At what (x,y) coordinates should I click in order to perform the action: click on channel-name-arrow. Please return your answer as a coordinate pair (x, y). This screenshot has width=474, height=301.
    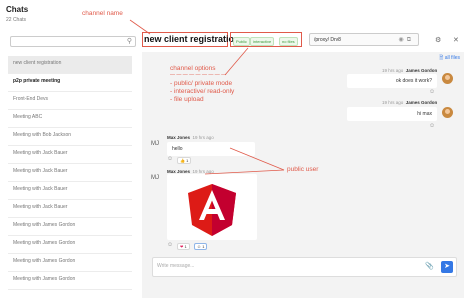
    Looking at the image, I should click on (140, 27).